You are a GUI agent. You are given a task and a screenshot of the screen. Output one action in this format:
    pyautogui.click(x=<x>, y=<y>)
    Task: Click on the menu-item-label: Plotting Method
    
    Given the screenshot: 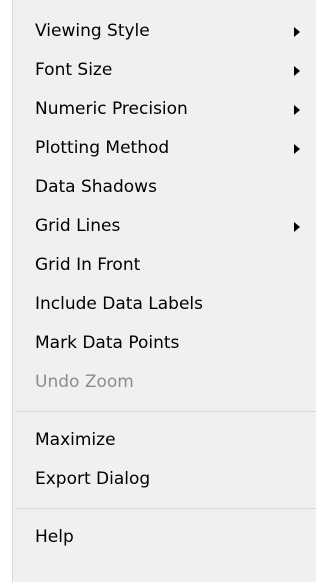 What is the action you would take?
    pyautogui.click(x=102, y=148)
    